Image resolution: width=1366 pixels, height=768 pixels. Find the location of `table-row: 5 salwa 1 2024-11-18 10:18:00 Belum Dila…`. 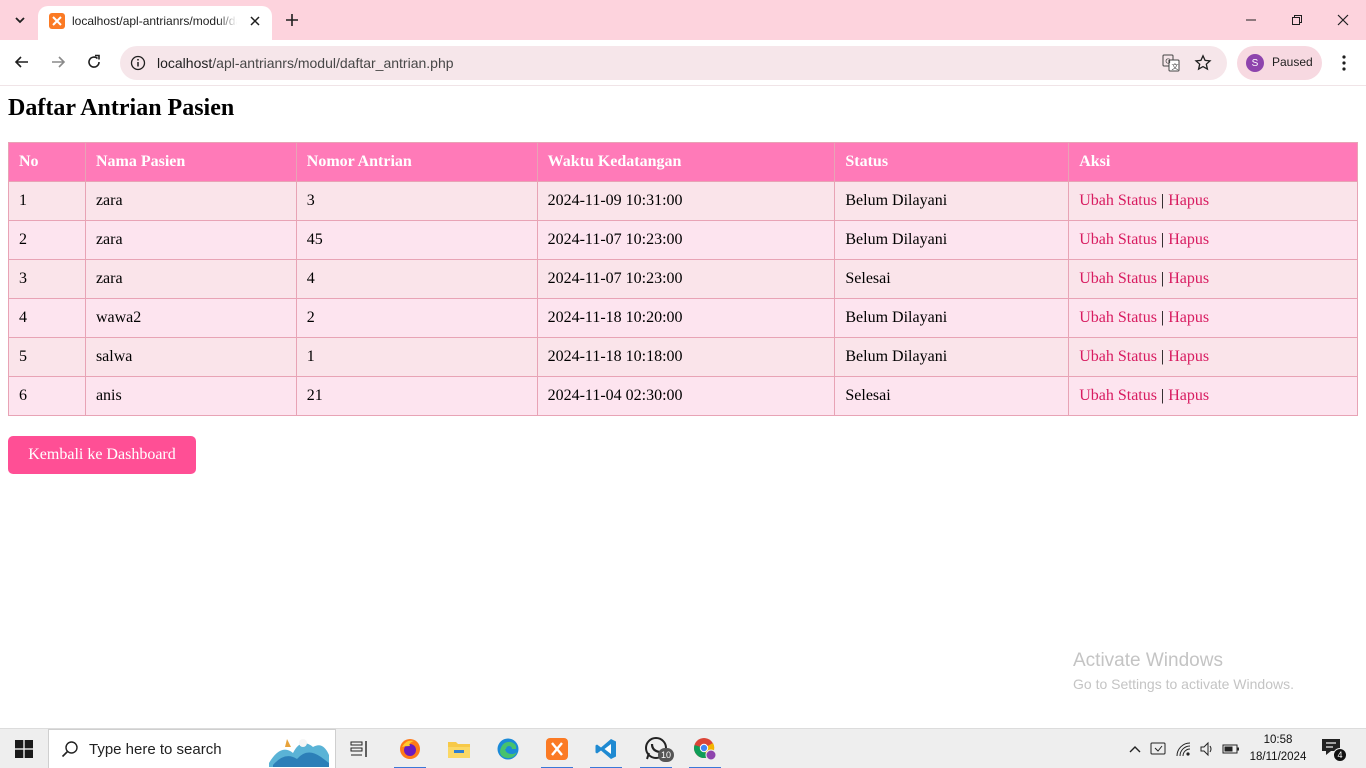

table-row: 5 salwa 1 2024-11-18 10:18:00 Belum Dila… is located at coordinates (683, 357).